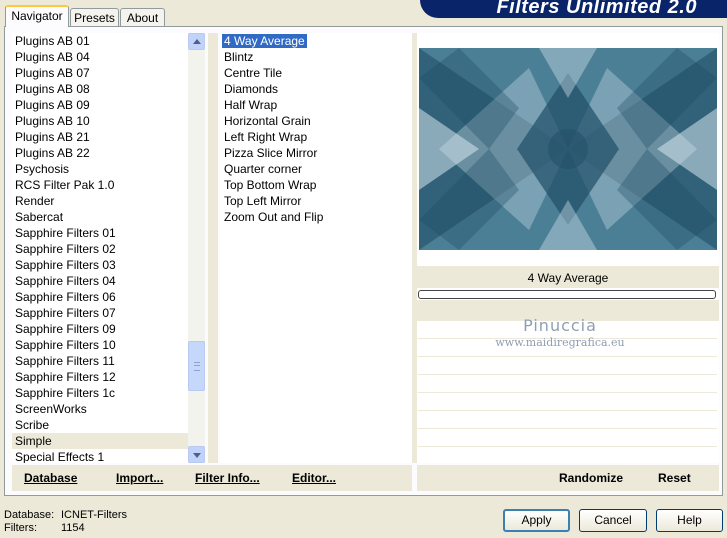 Image resolution: width=727 pixels, height=538 pixels. I want to click on category-item: Sapphire Filters 07, so click(100, 313).